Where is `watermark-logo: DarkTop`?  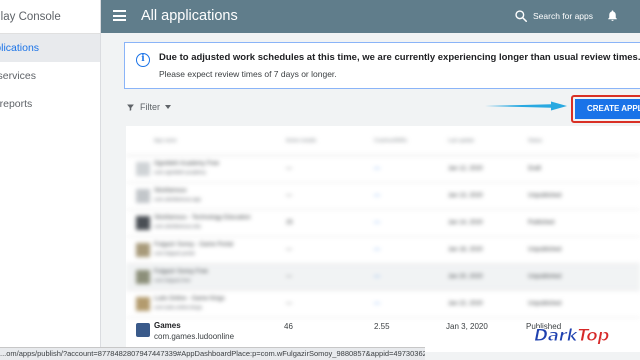 watermark-logo: DarkTop is located at coordinates (571, 336).